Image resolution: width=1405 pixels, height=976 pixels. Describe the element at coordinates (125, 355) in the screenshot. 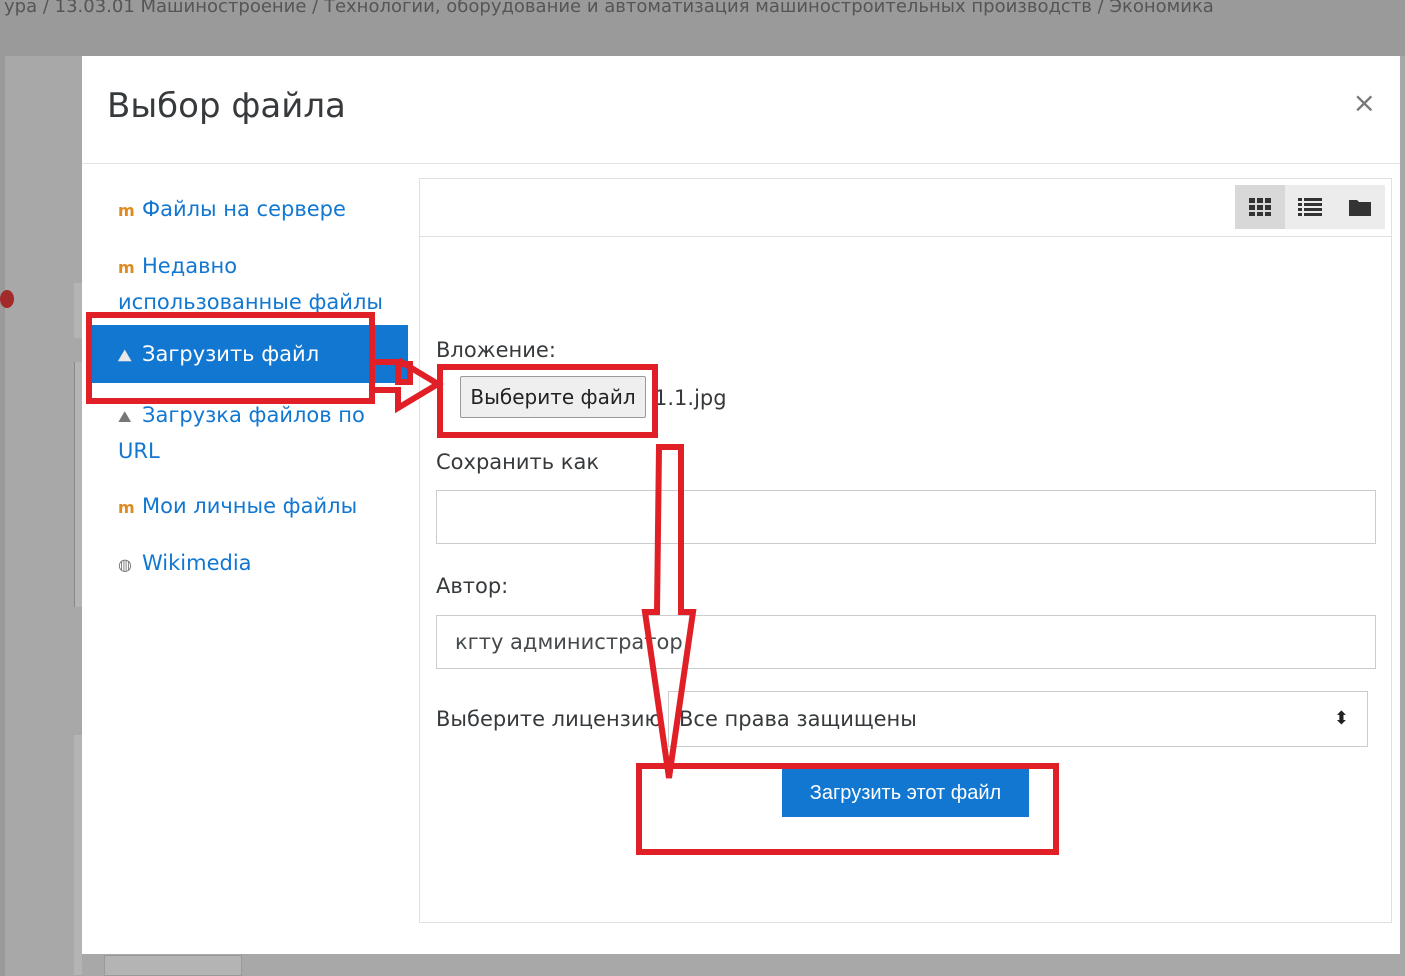

I see `upload-icon: ⛰` at that location.